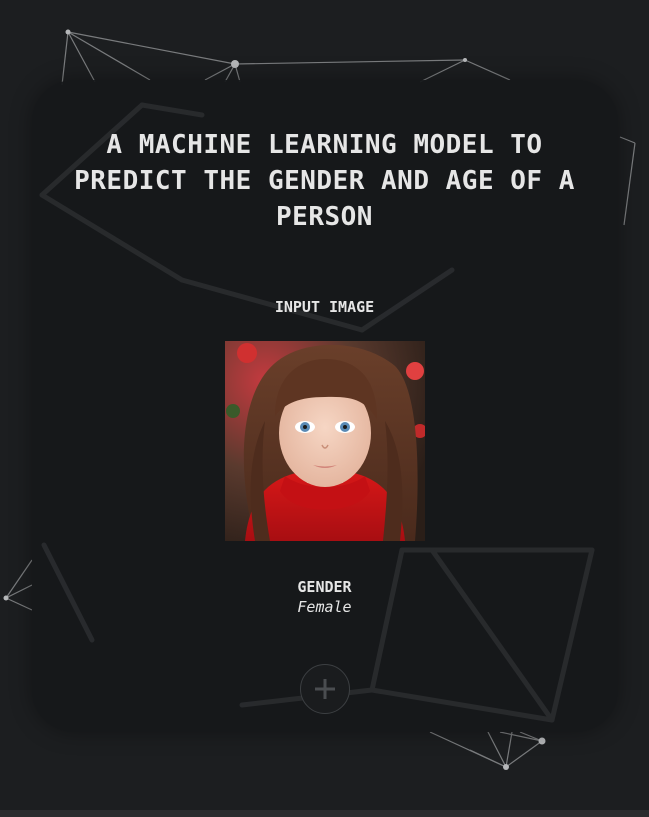  Describe the element at coordinates (324, 217) in the screenshot. I see `title-line-3: PERSON` at that location.